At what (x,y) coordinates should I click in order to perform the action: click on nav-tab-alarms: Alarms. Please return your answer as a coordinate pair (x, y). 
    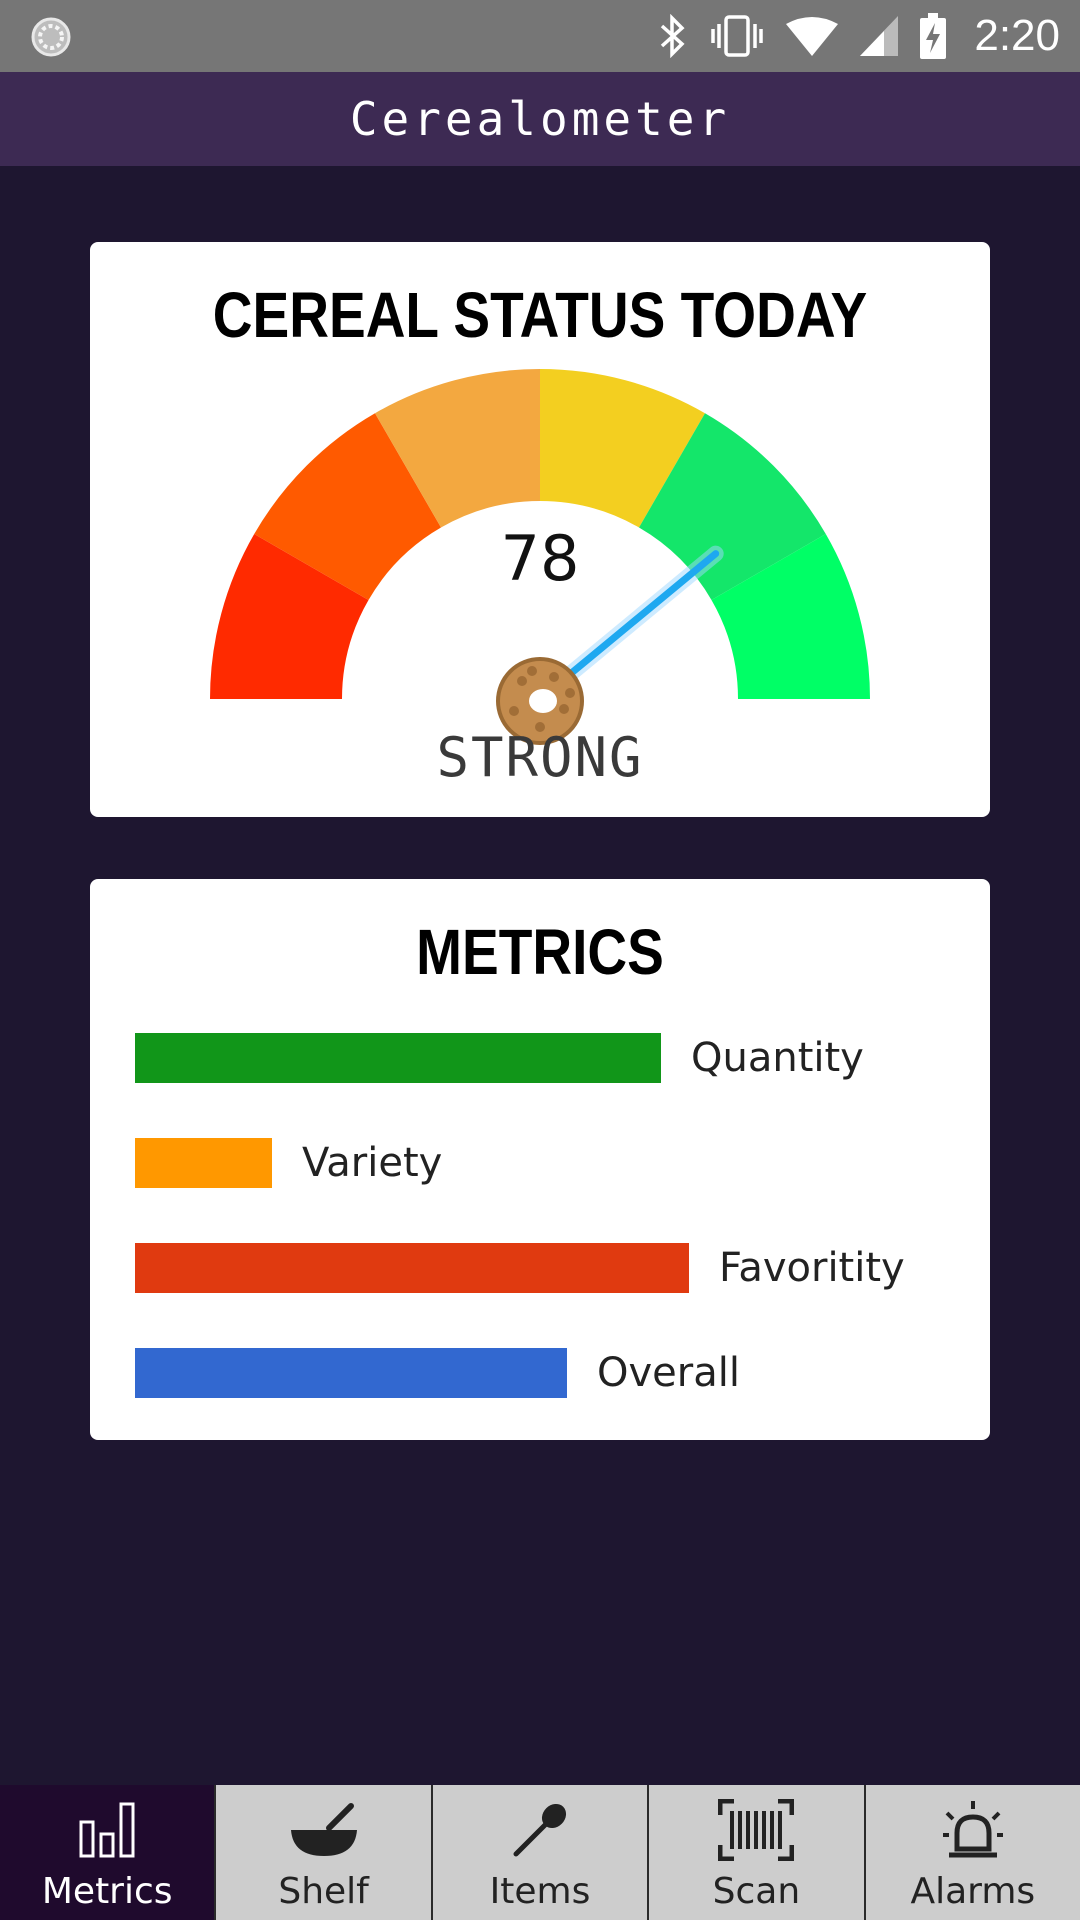
    Looking at the image, I should click on (971, 1852).